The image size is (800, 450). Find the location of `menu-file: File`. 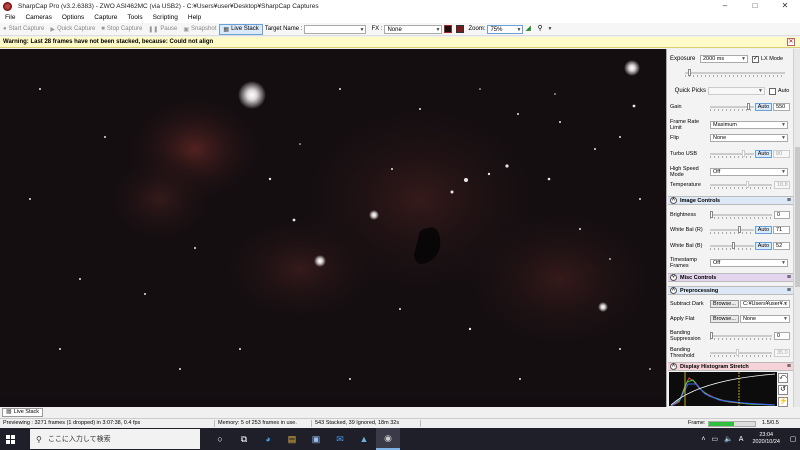

menu-file: File is located at coordinates (10, 17).